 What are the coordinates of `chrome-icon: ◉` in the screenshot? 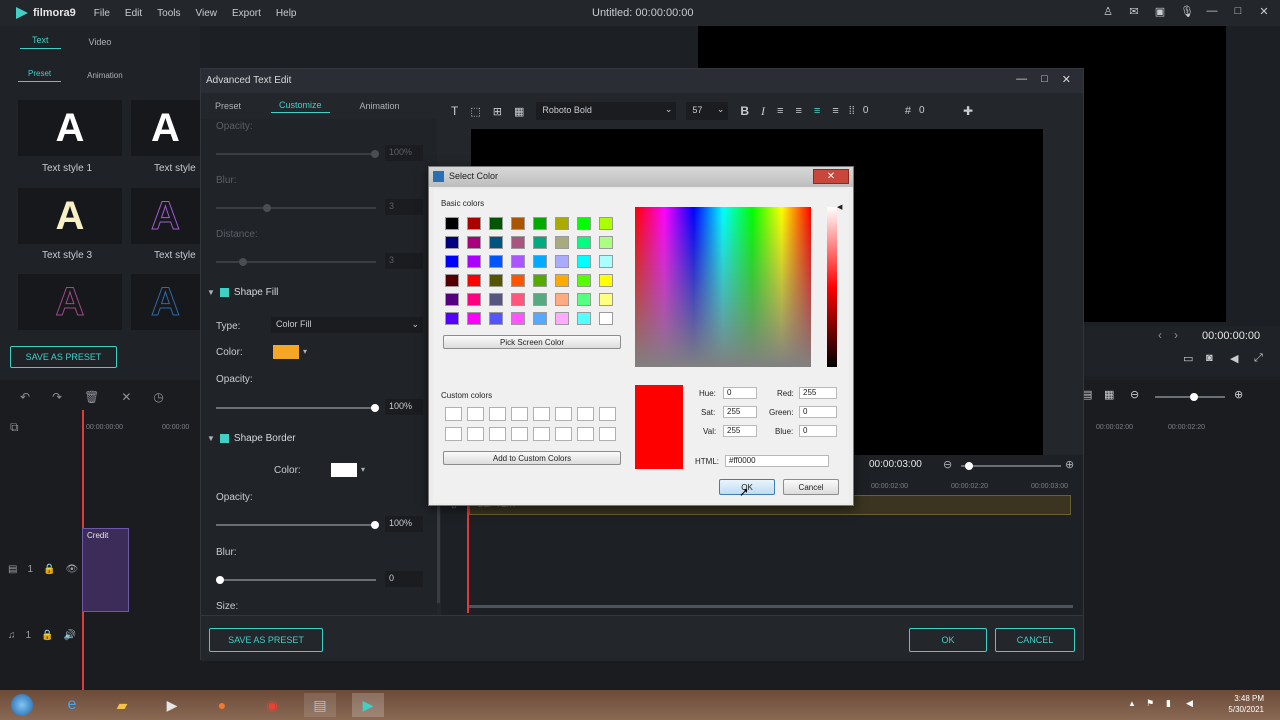 It's located at (272, 705).